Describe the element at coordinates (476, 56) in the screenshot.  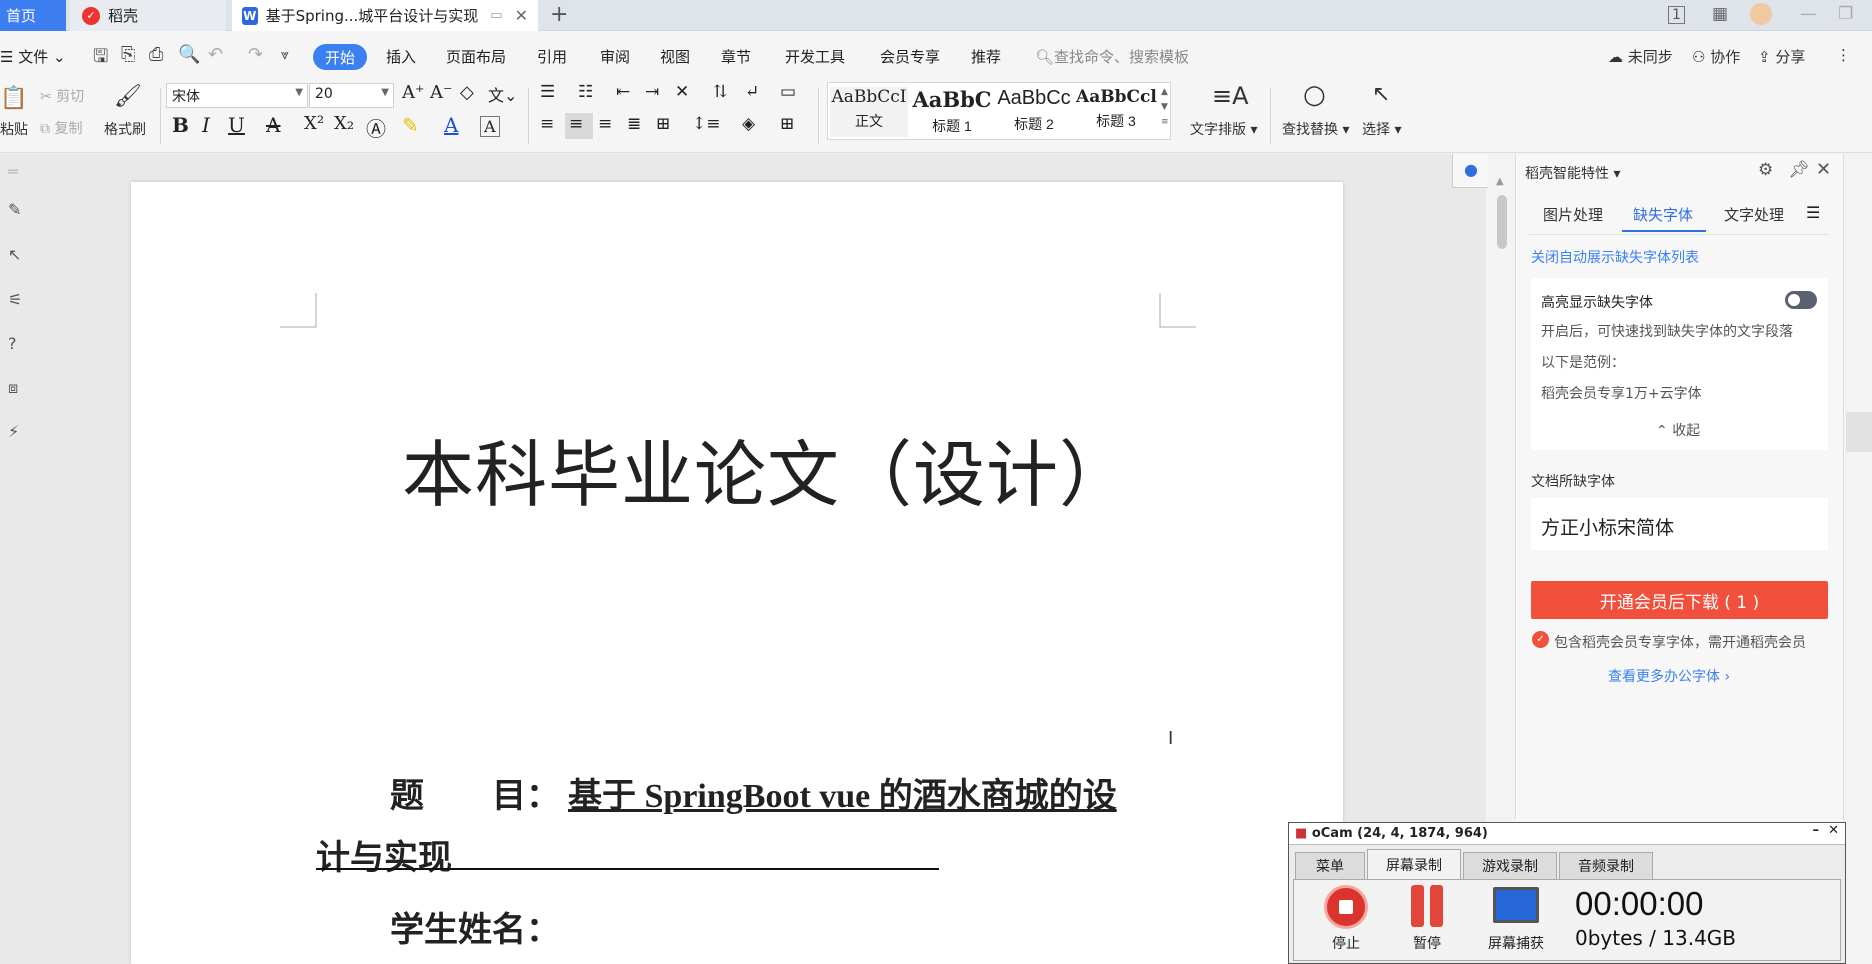
I see `menu-page-layout: 页面布局` at that location.